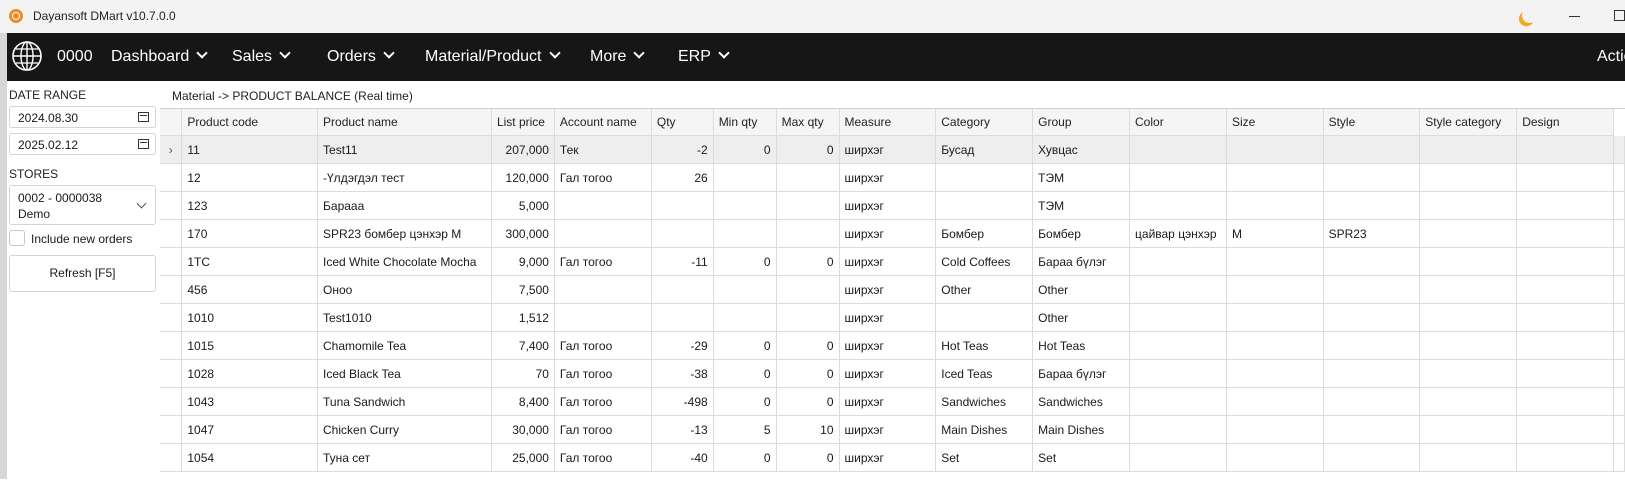  What do you see at coordinates (682, 122) in the screenshot?
I see `column-header: Qty` at bounding box center [682, 122].